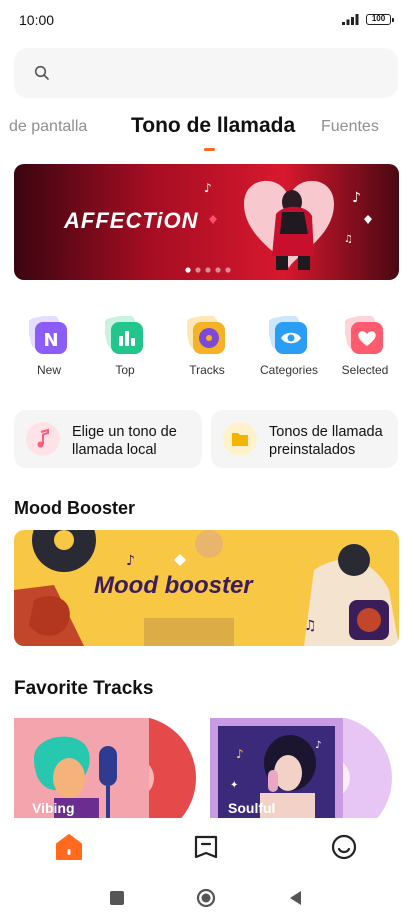 The height and width of the screenshot is (920, 413). I want to click on mood-banner: ♪ ♫ Mood booster, so click(206, 588).